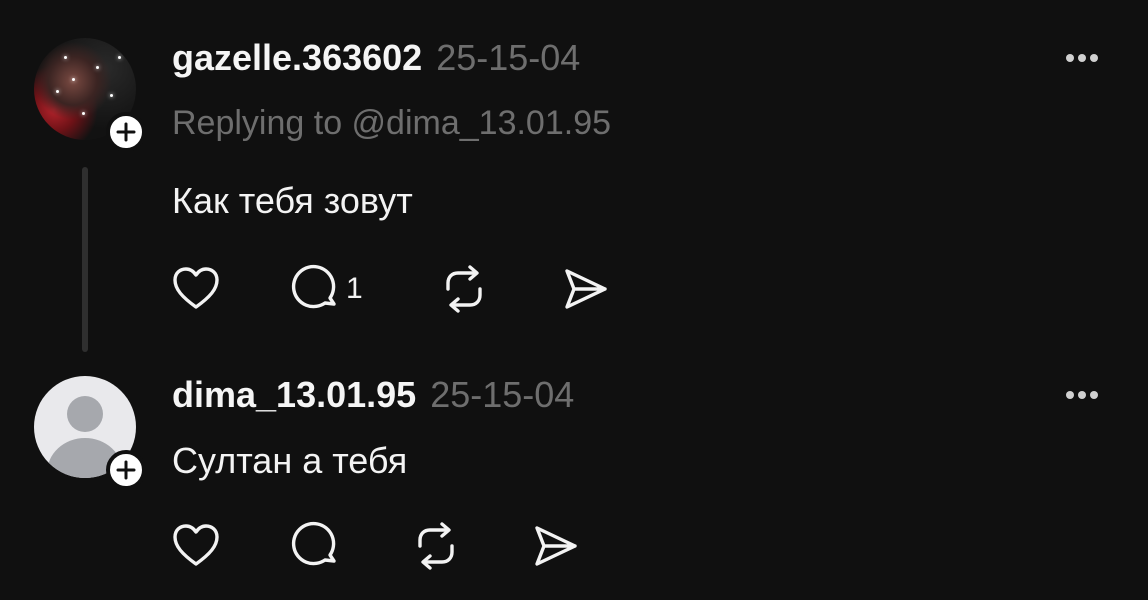 Image resolution: width=1148 pixels, height=600 pixels. I want to click on reply-button: 1, so click(326, 289).